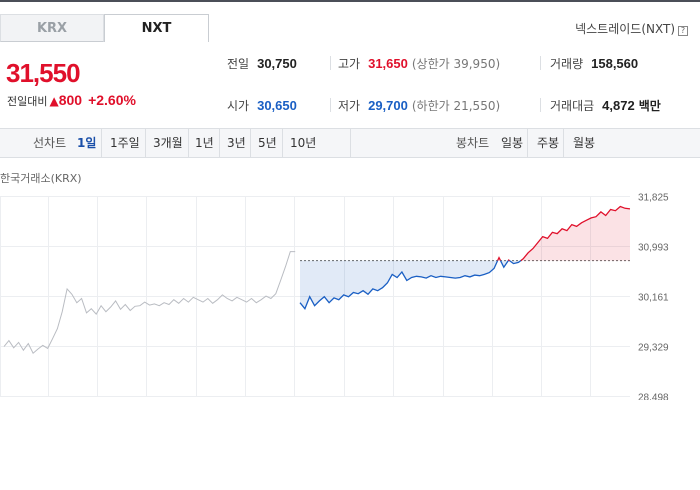 This screenshot has height=490, width=700. Describe the element at coordinates (43, 73) in the screenshot. I see `current-price: 31,550` at that location.